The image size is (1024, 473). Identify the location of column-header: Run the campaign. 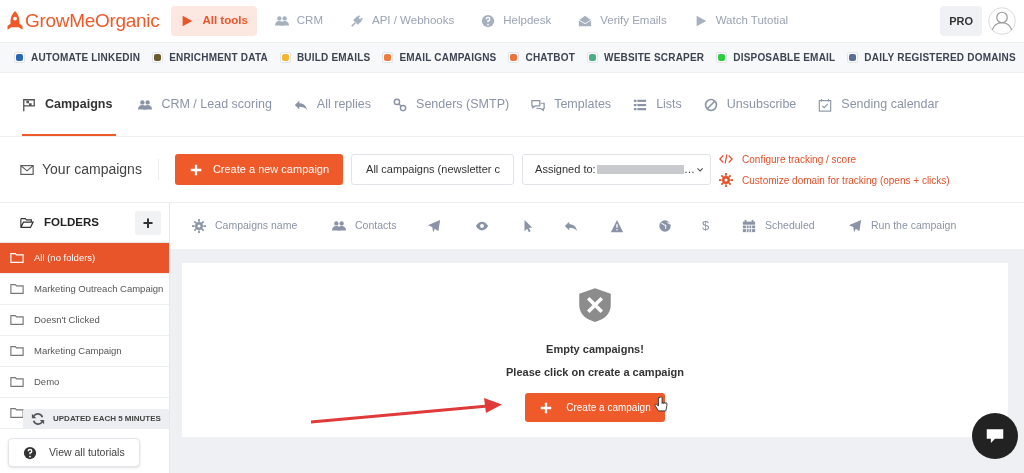
(914, 226).